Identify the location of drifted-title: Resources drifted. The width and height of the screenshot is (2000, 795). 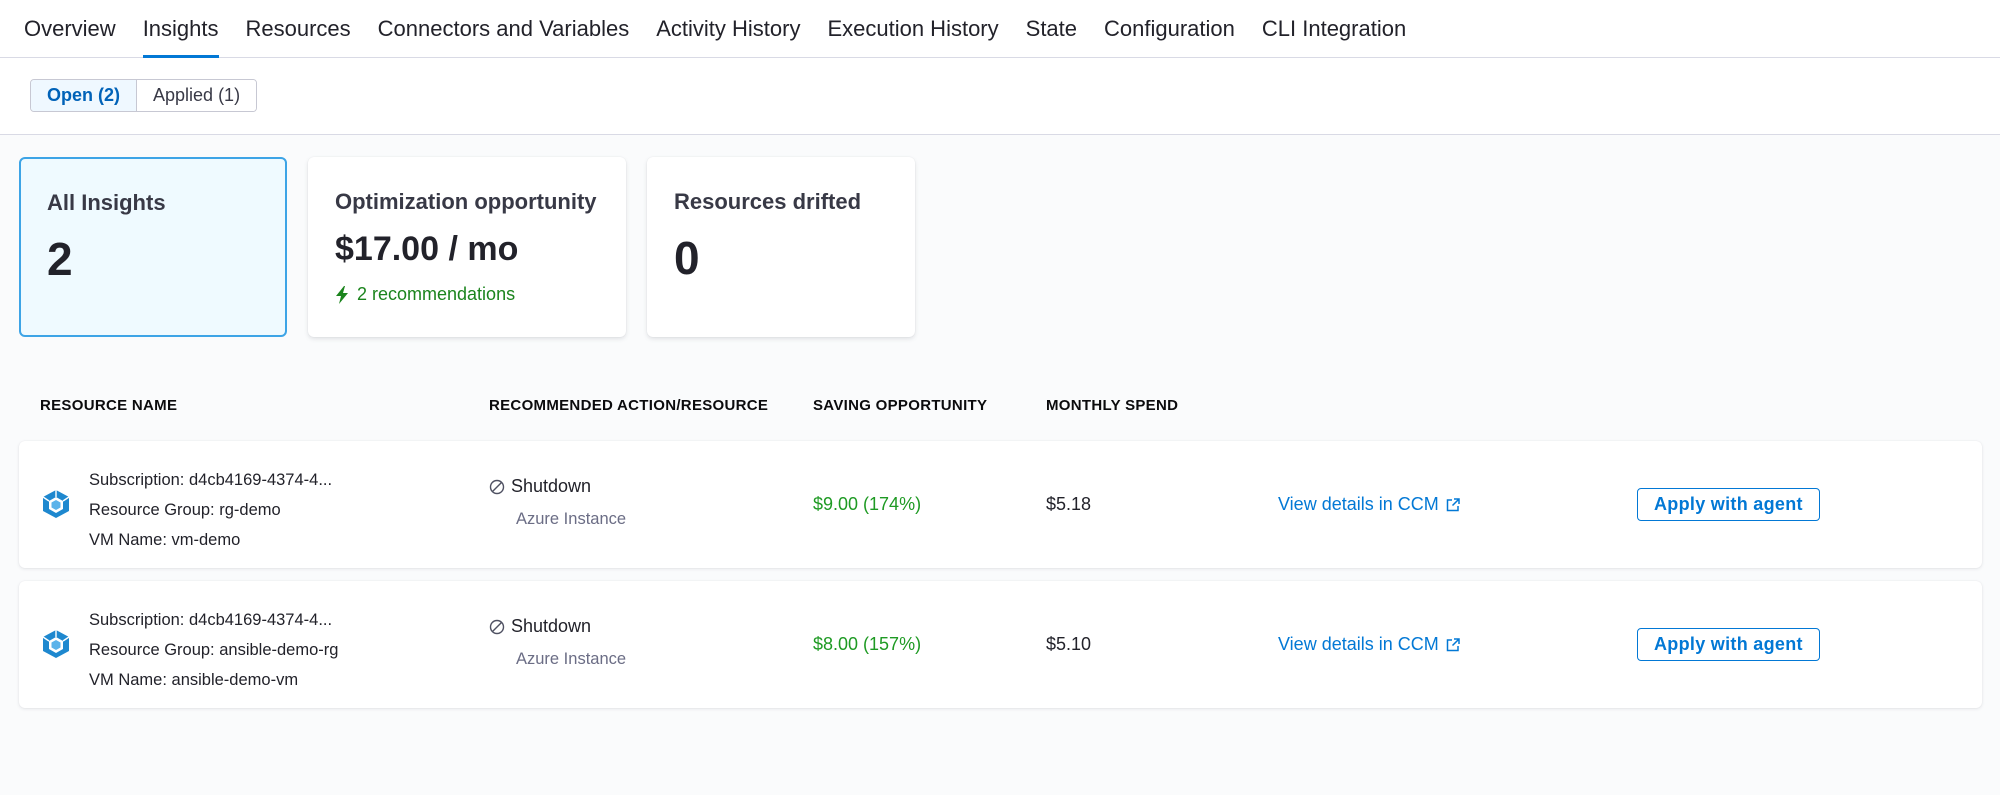
(768, 201).